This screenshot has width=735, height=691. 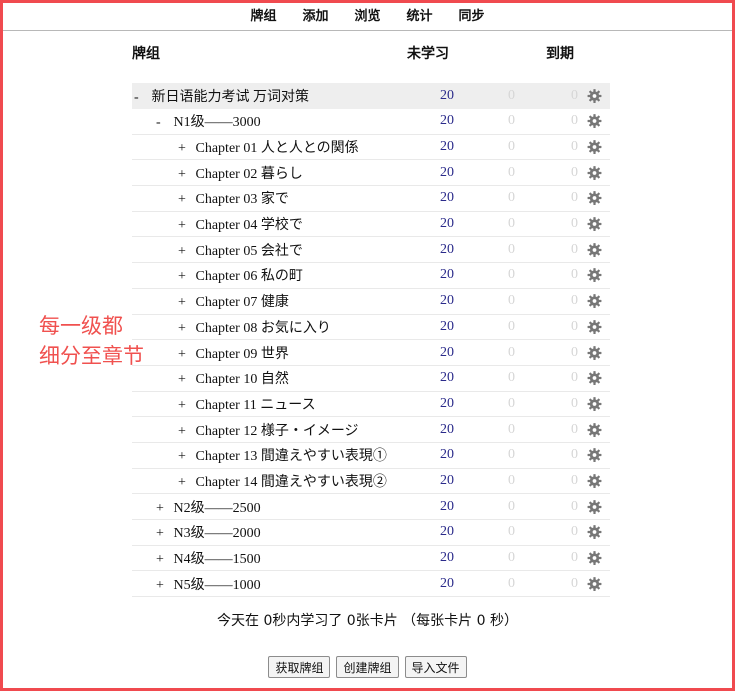 What do you see at coordinates (263, 328) in the screenshot?
I see `deck-link: Chapter 08 お気に入り` at bounding box center [263, 328].